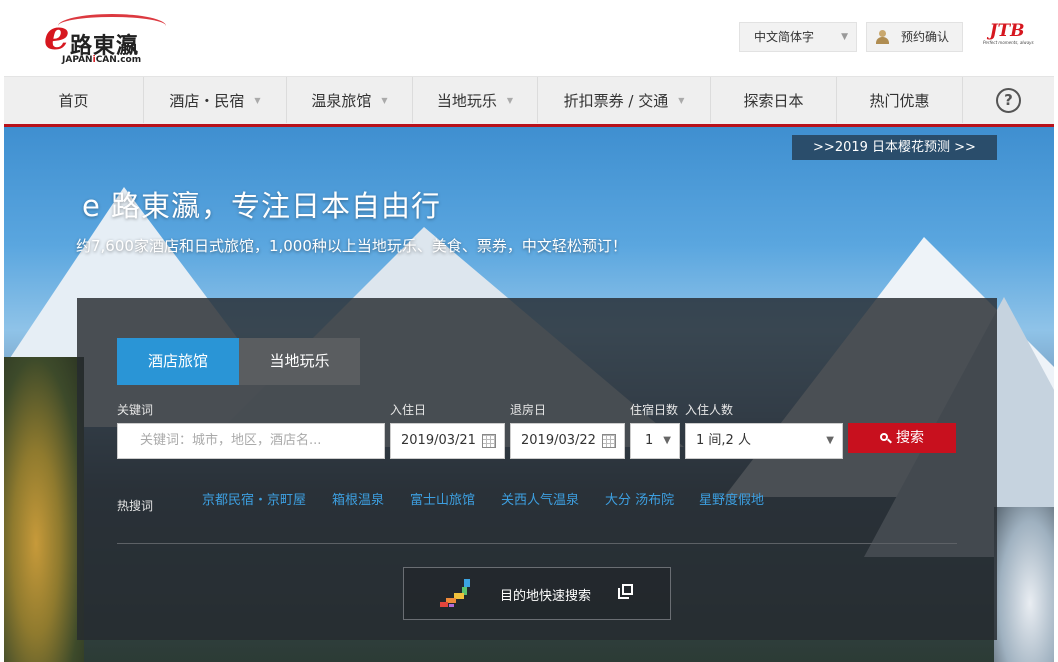  I want to click on nav-item-deals: 热门优惠, so click(899, 100).